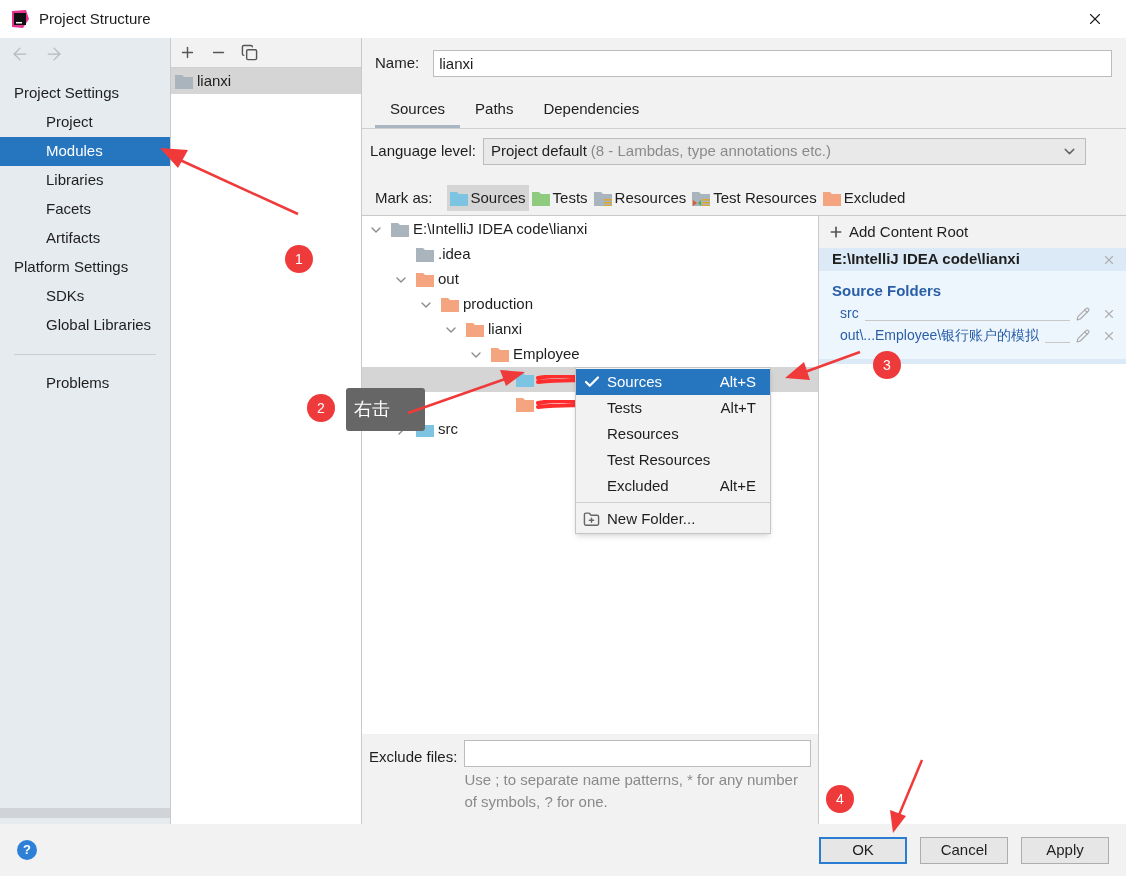 This screenshot has height=876, width=1126. Describe the element at coordinates (423, 151) in the screenshot. I see `language-level-label: Language level:` at that location.